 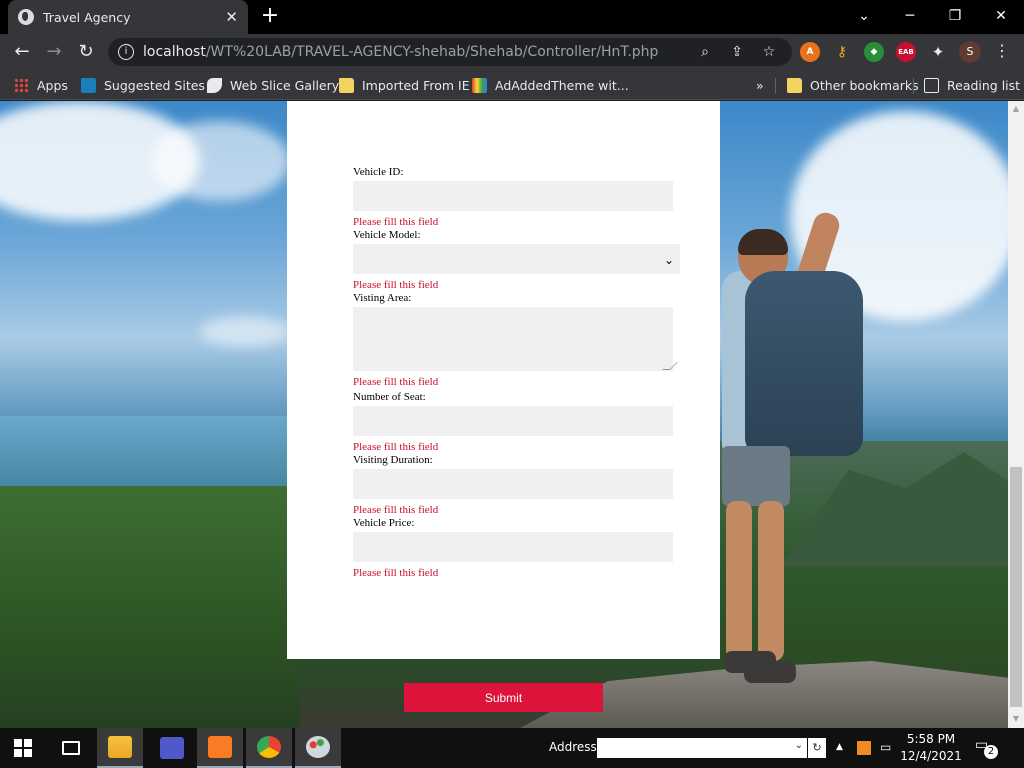 I want to click on address-toolbar-input: ⌄, so click(x=702, y=748).